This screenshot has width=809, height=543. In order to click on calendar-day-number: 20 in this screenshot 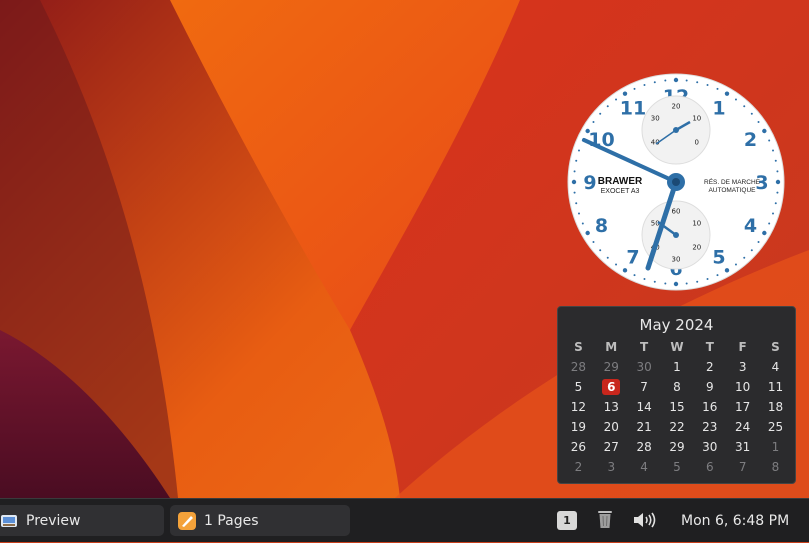, I will do `click(611, 427)`.